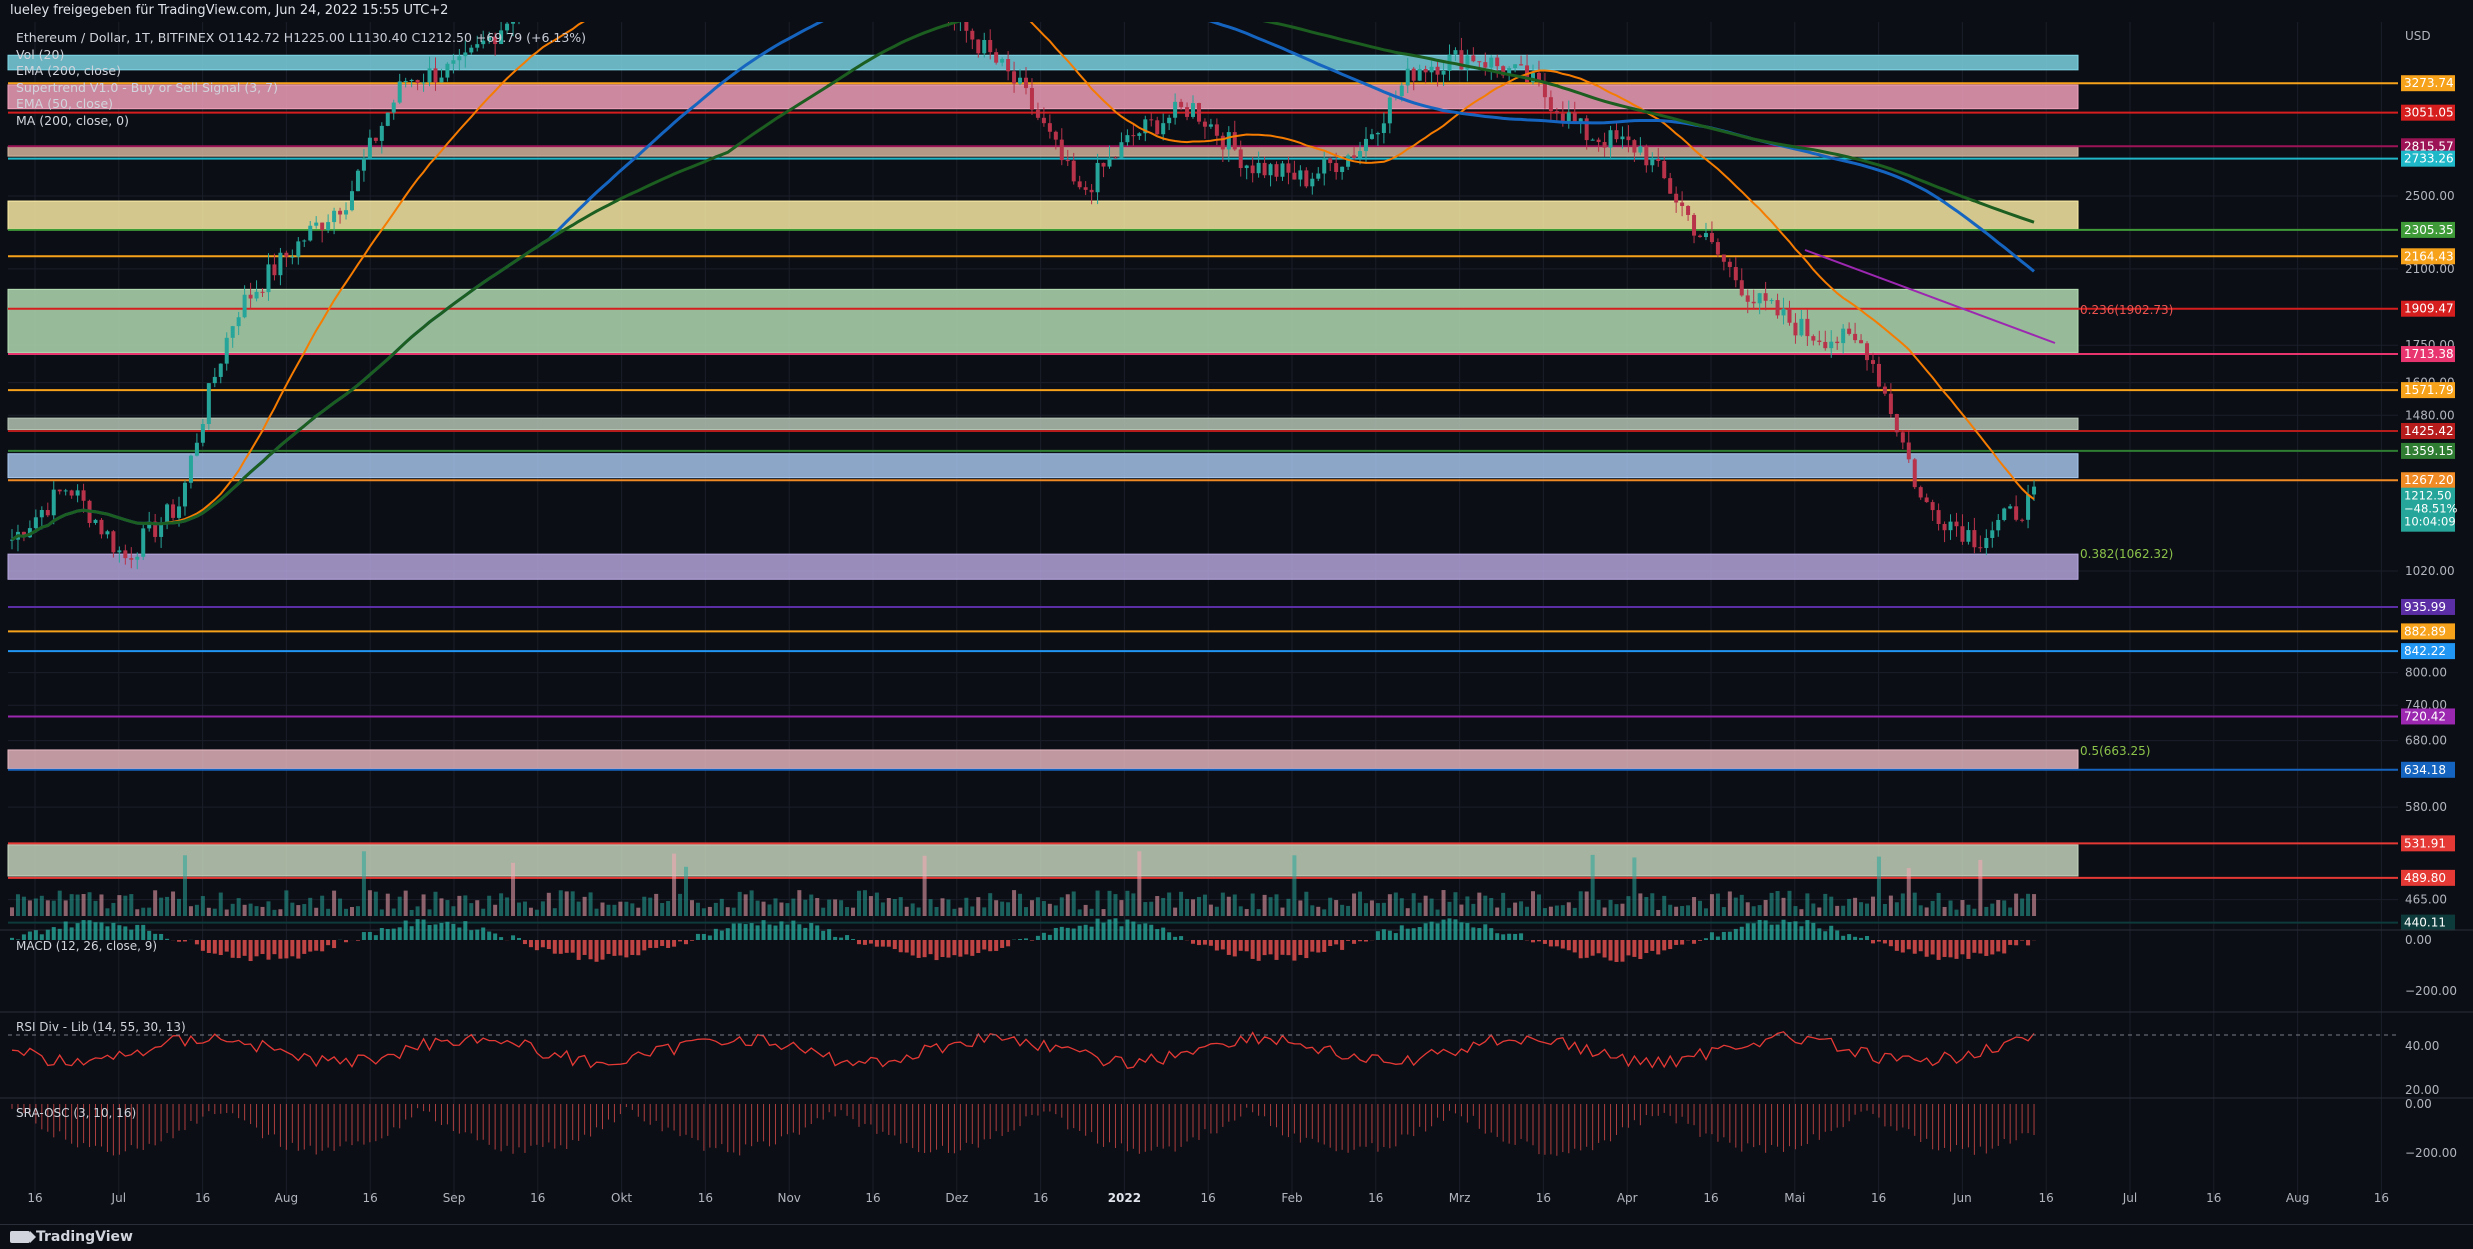  What do you see at coordinates (101, 1027) in the screenshot?
I see `rsi-pane-label: RSI Div - Lib (14, 55, 30, 13)` at bounding box center [101, 1027].